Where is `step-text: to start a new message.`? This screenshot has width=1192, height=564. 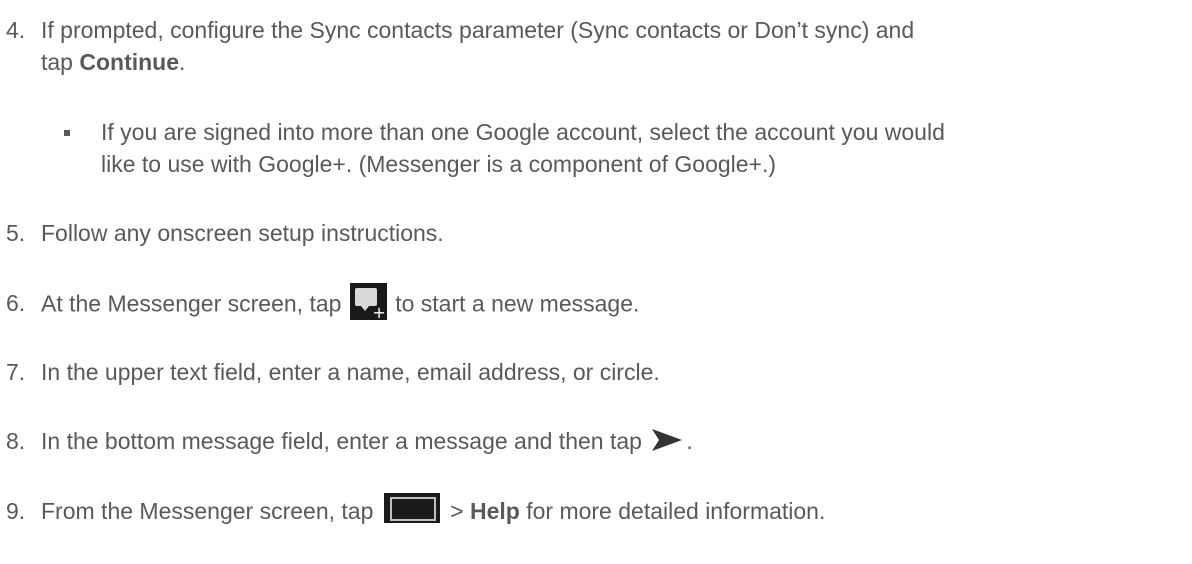
step-text: to start a new message. is located at coordinates (514, 303).